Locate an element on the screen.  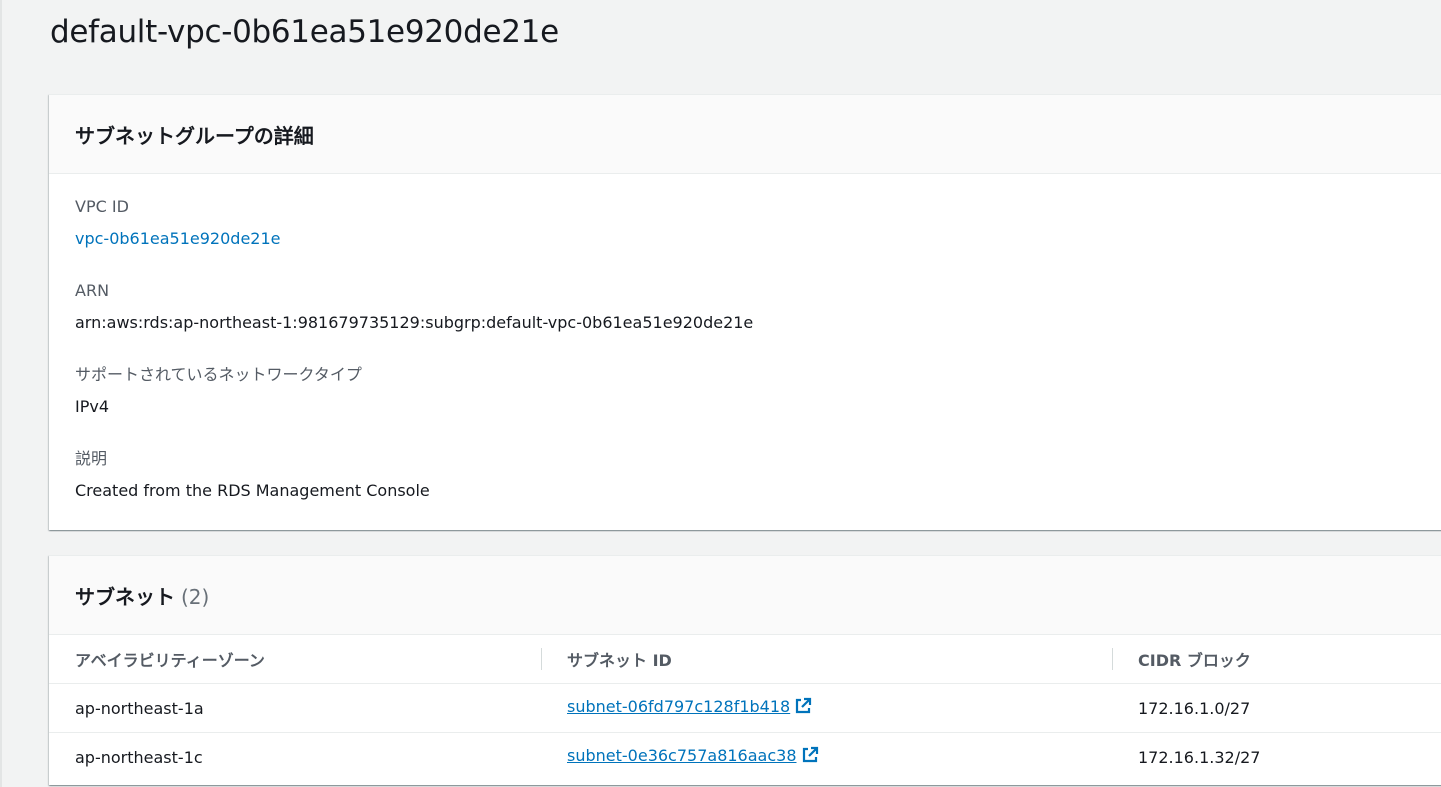
left-edge-border is located at coordinates (1, 393).